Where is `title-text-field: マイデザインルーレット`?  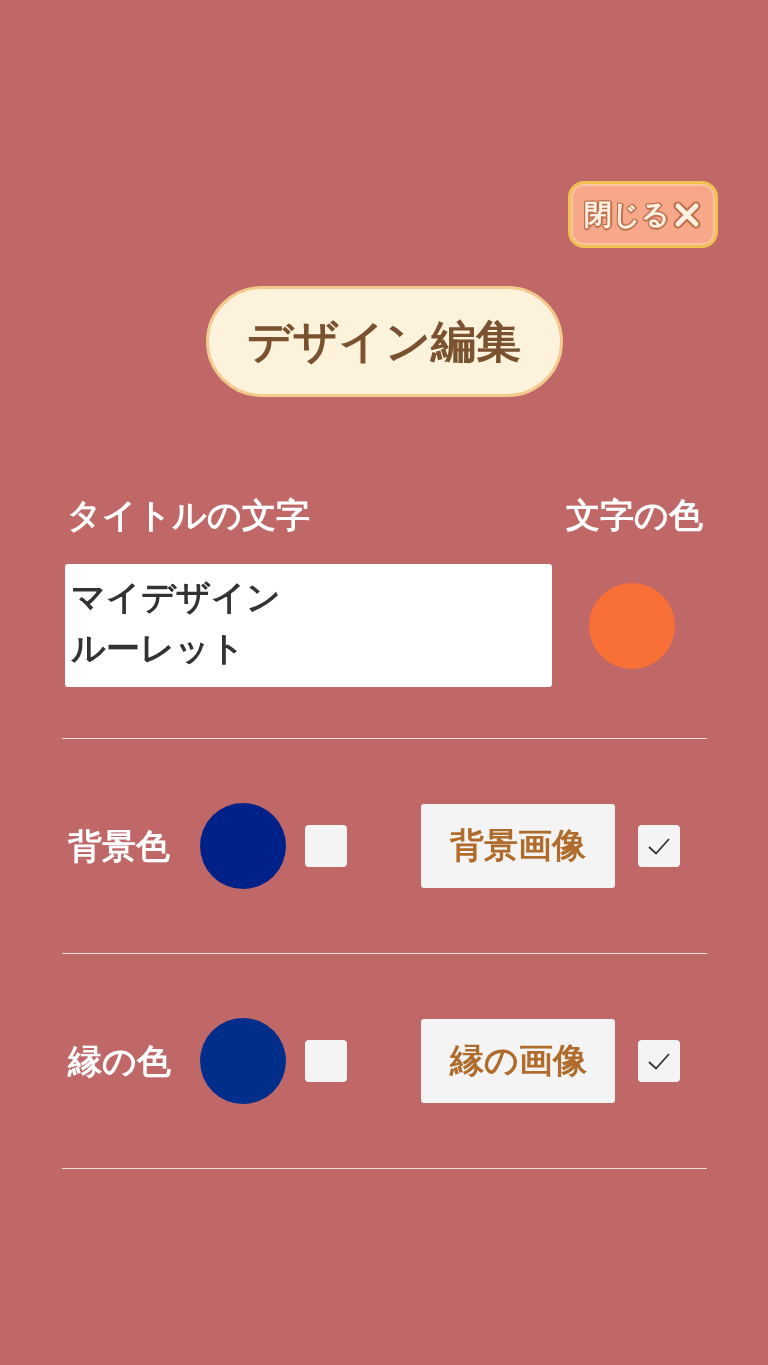 title-text-field: マイデザインルーレット is located at coordinates (308, 625).